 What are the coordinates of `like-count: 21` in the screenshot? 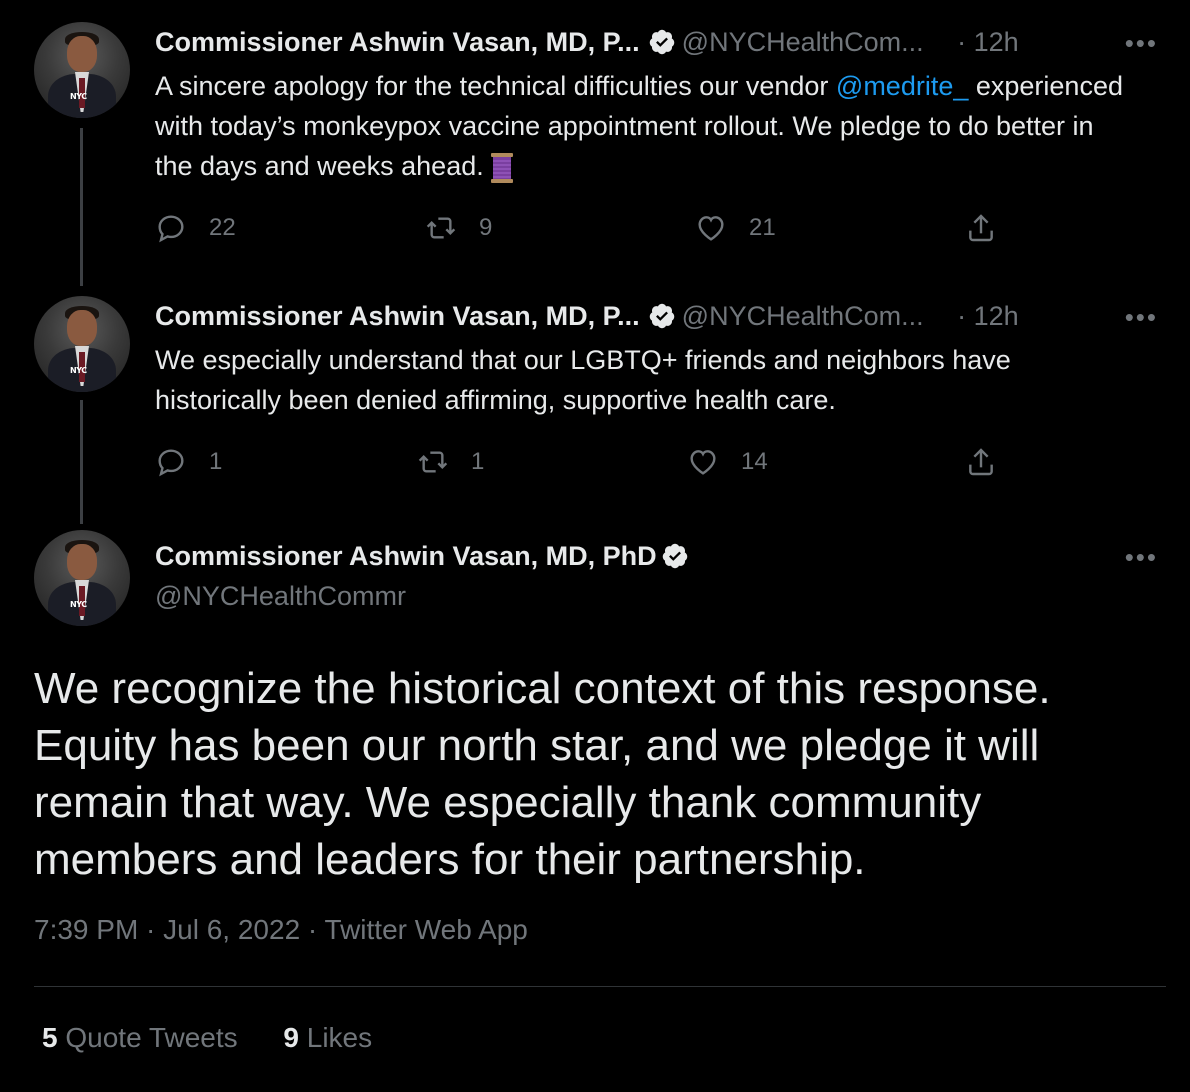 It's located at (762, 227).